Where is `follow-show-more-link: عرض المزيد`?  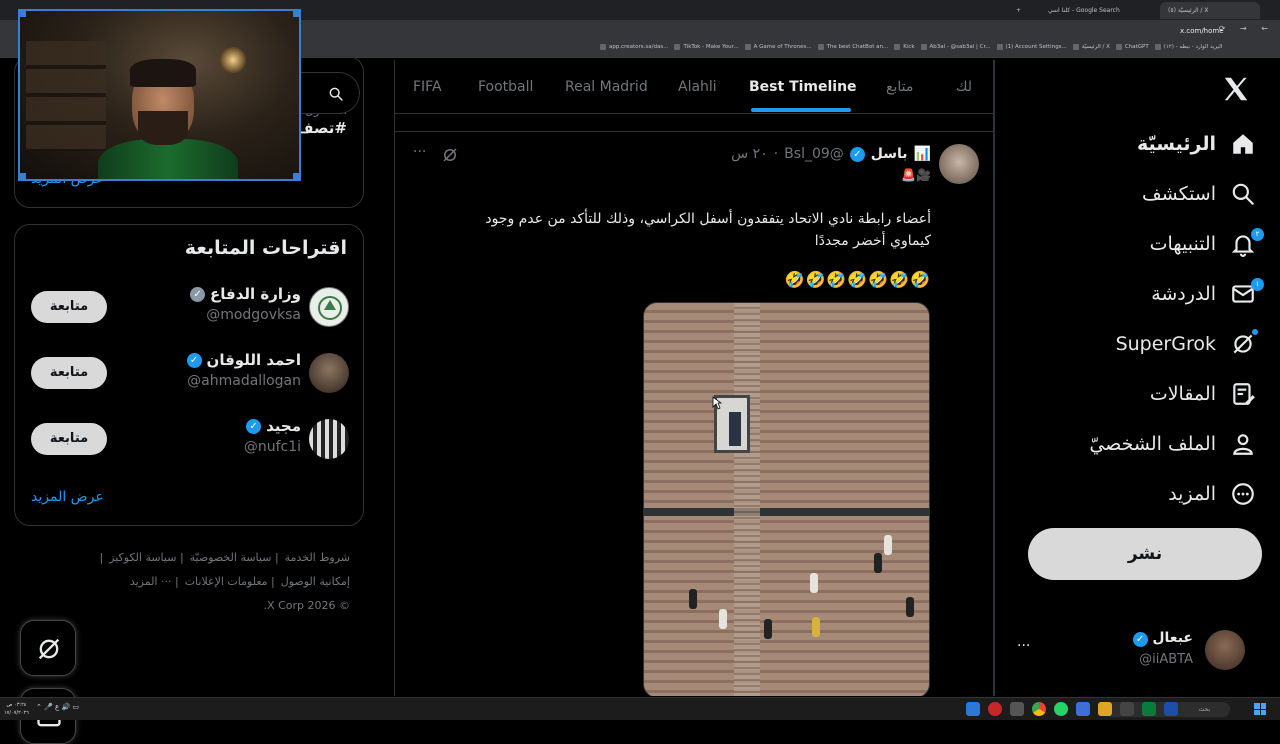
follow-show-more-link: عرض المزيد is located at coordinates (67, 497).